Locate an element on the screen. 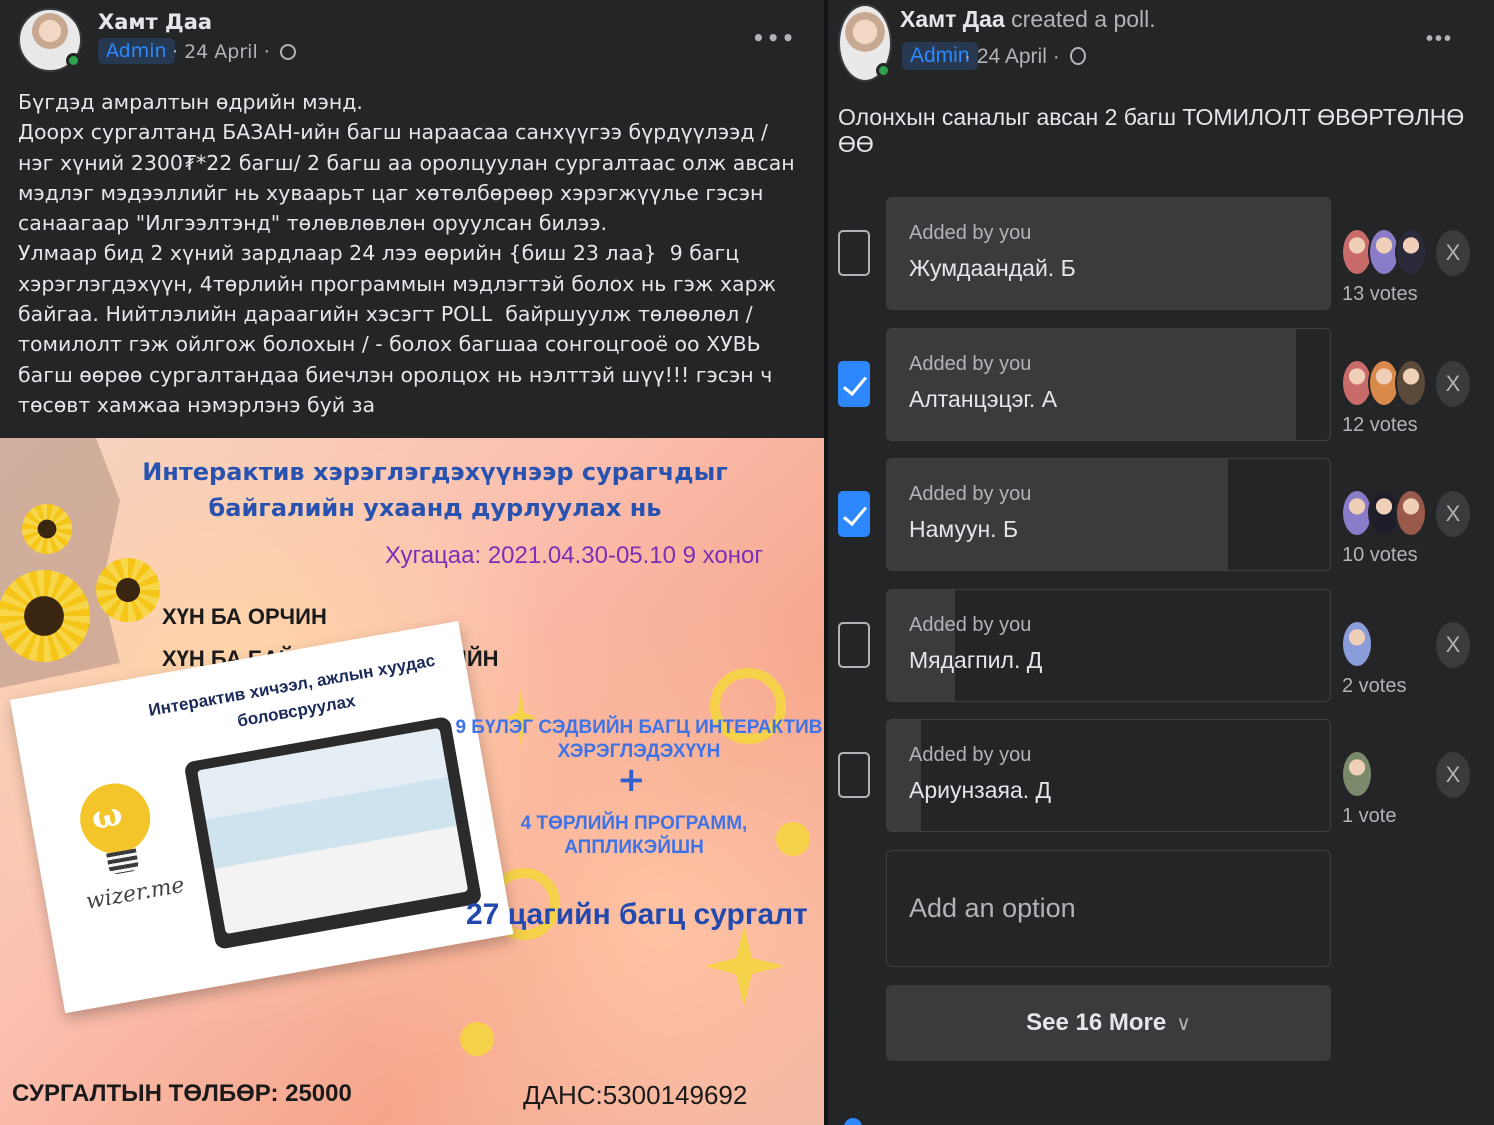 This screenshot has width=1494, height=1125. laptop-screen is located at coordinates (333, 831).